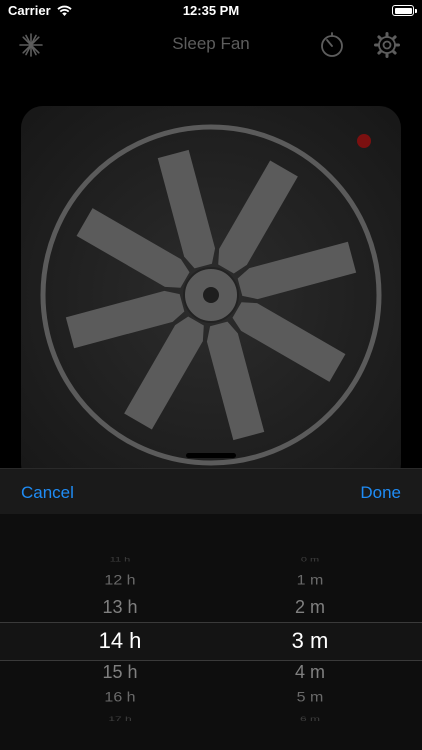 This screenshot has width=422, height=750. I want to click on gear-icon, so click(387, 45).